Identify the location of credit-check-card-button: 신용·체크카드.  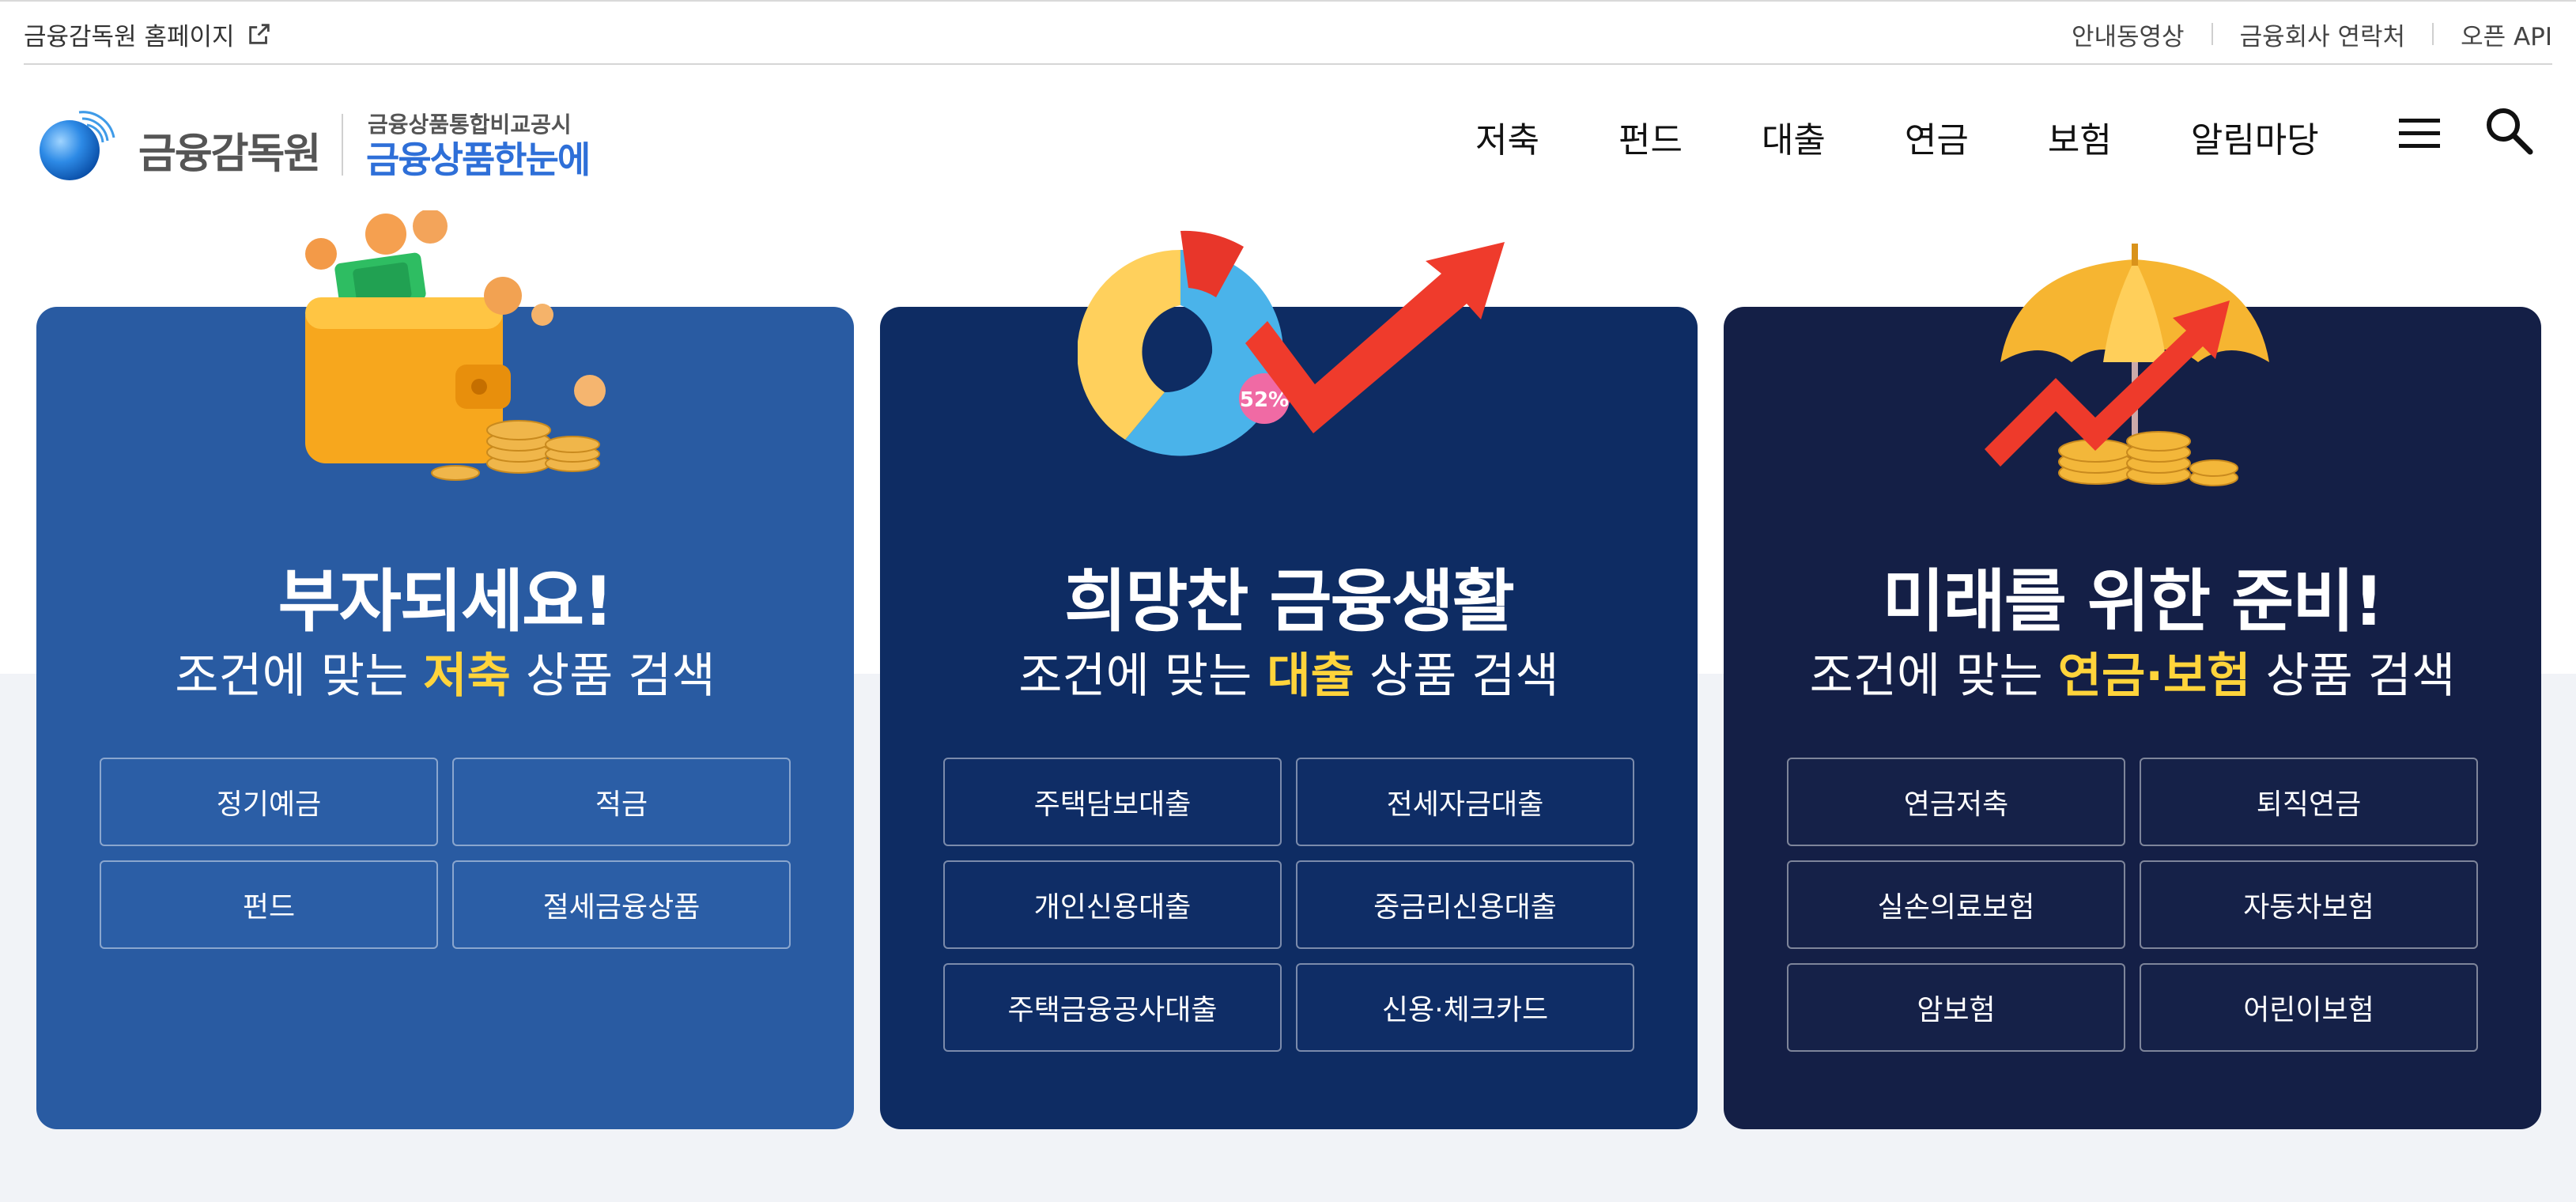
(1465, 1007).